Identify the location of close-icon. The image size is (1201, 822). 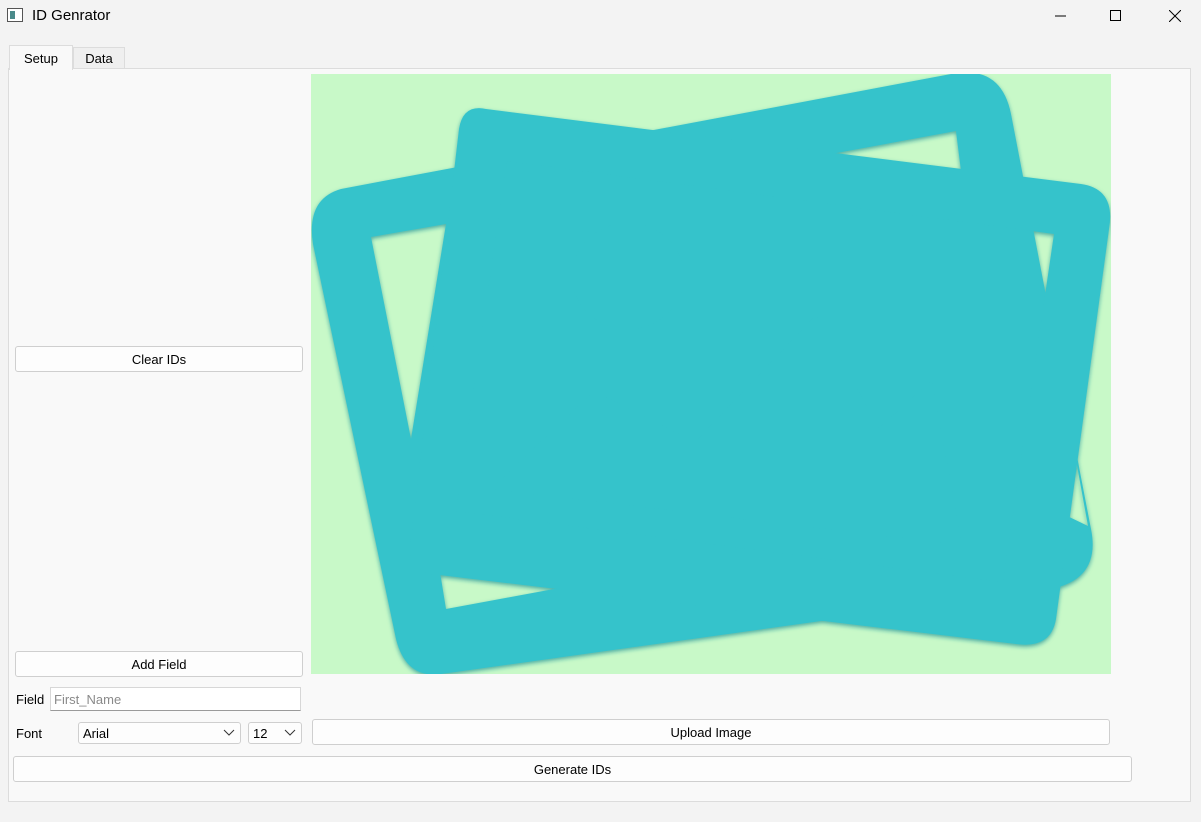
(1175, 16).